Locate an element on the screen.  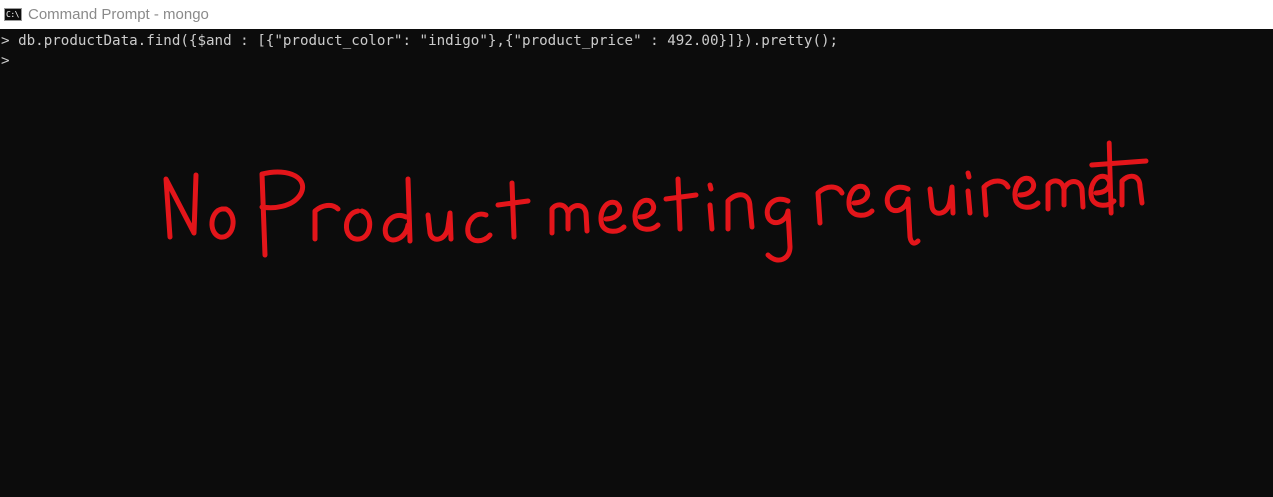
window-title: Command Prompt - mongo is located at coordinates (118, 14).